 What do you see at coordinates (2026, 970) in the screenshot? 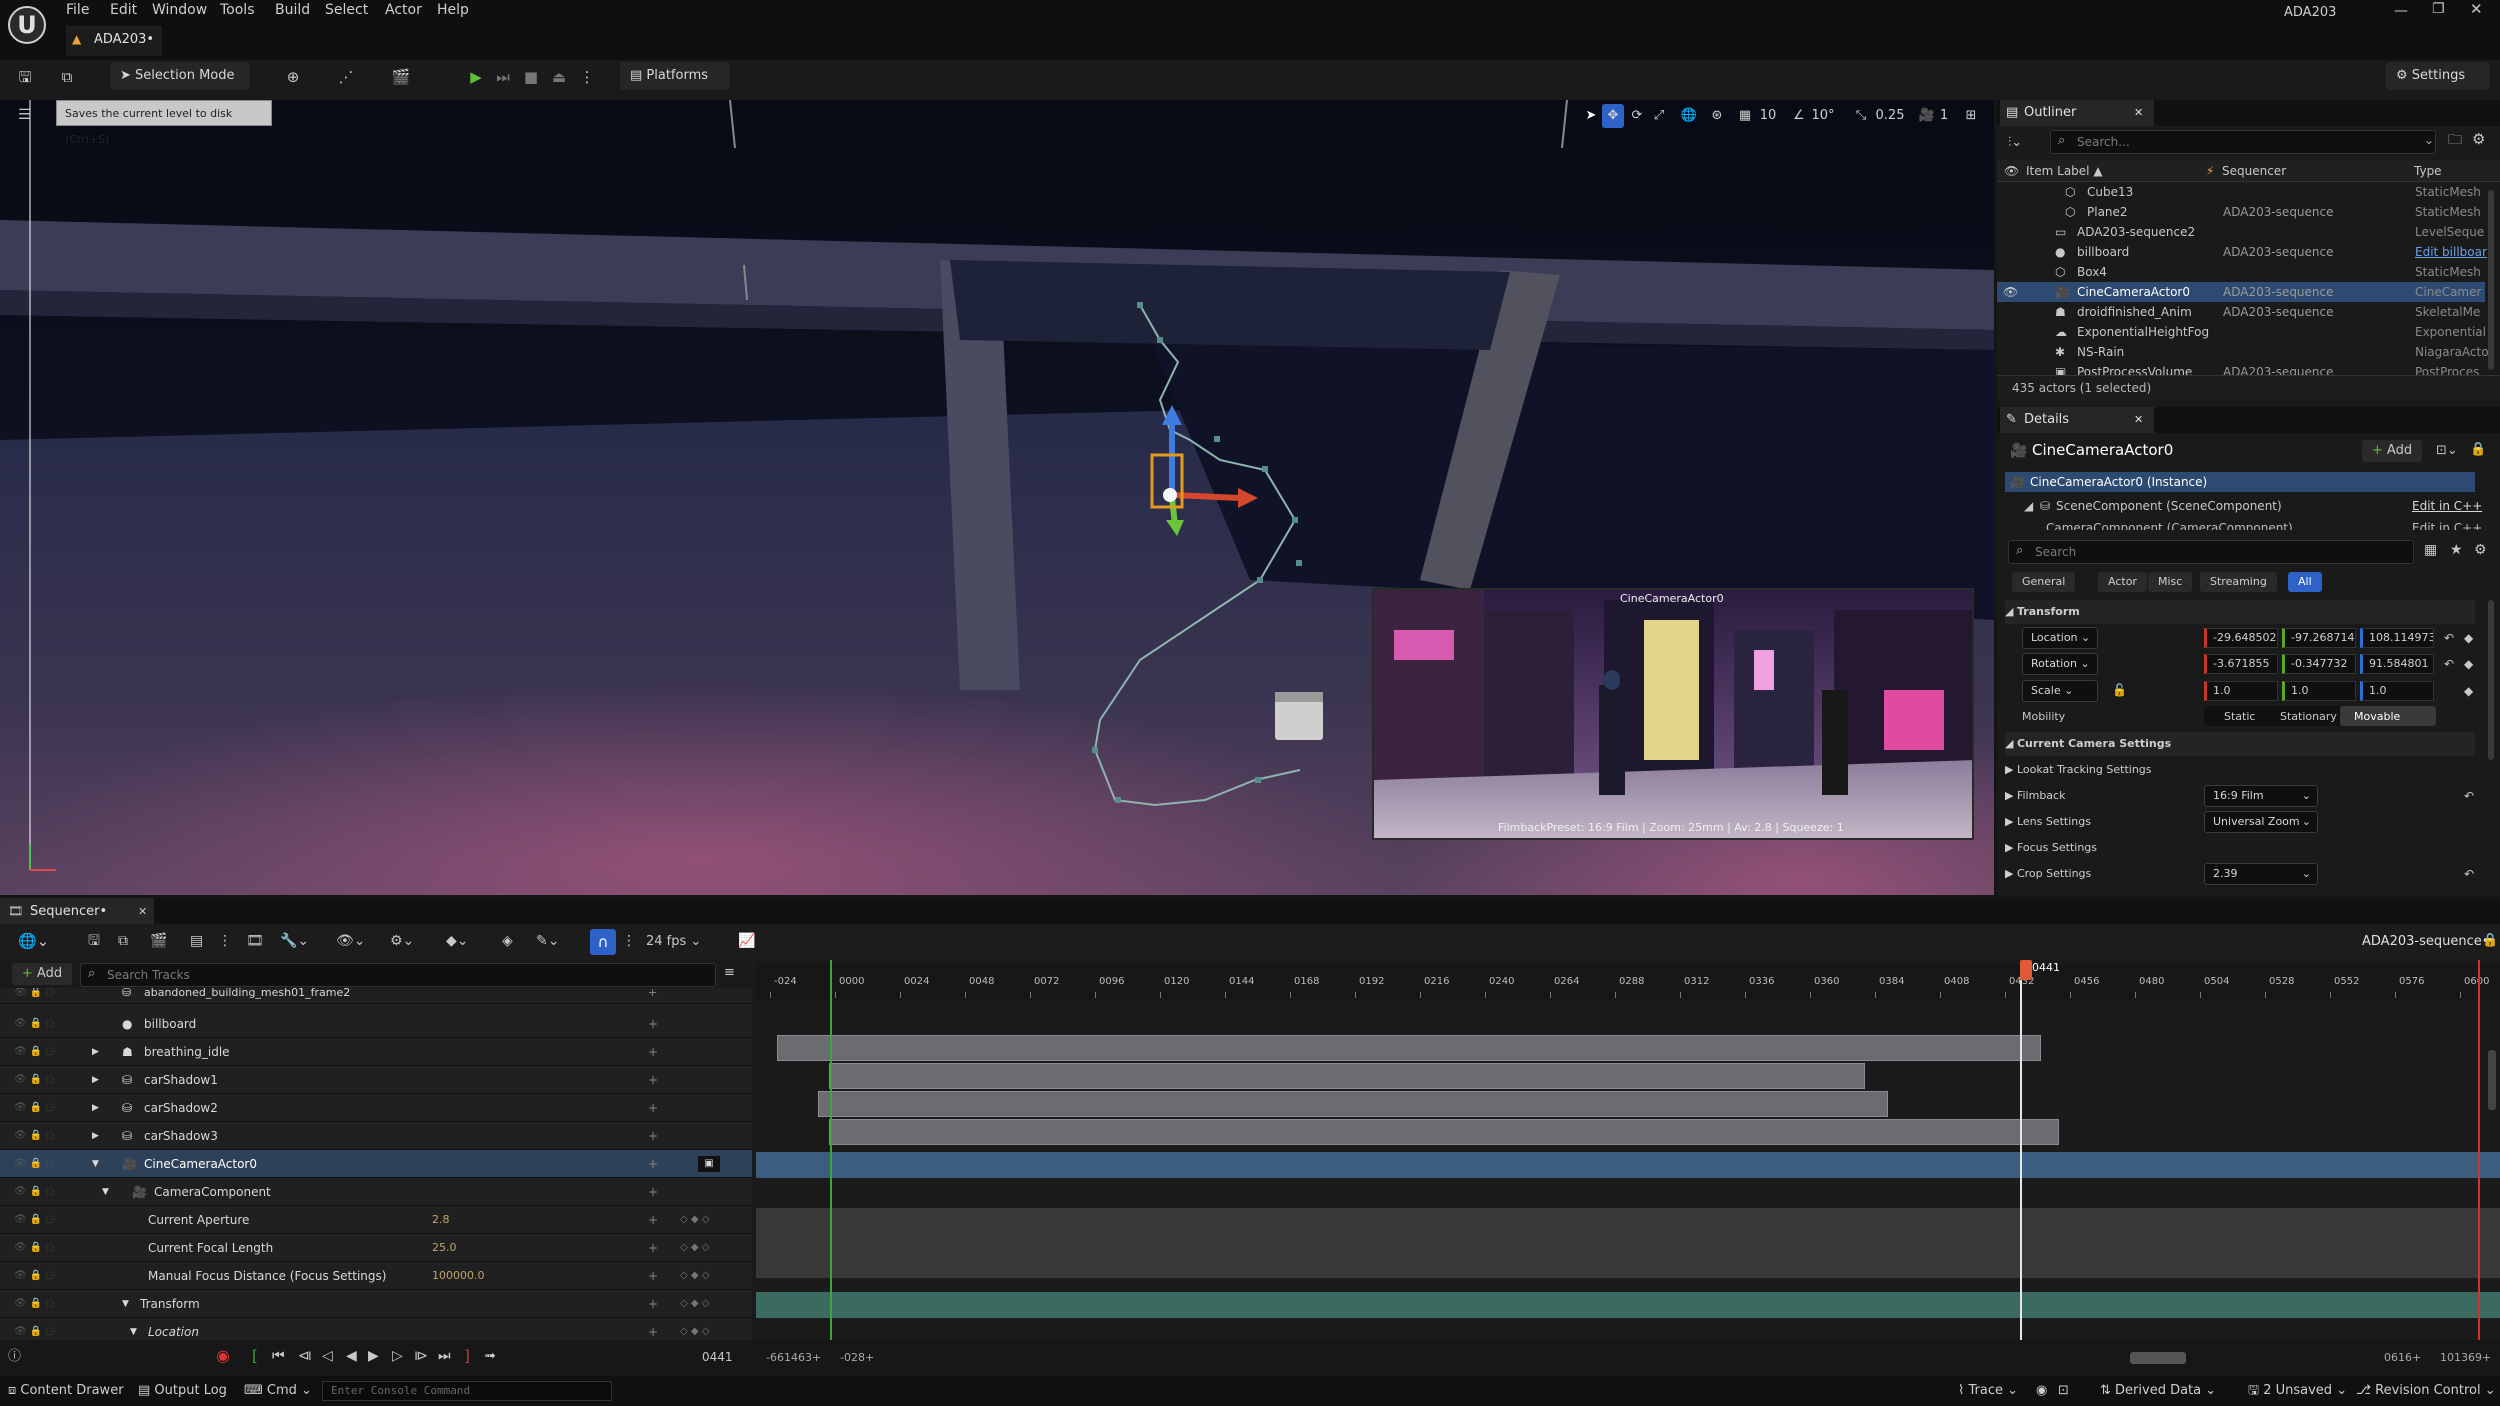
I see `playhead-marker` at bounding box center [2026, 970].